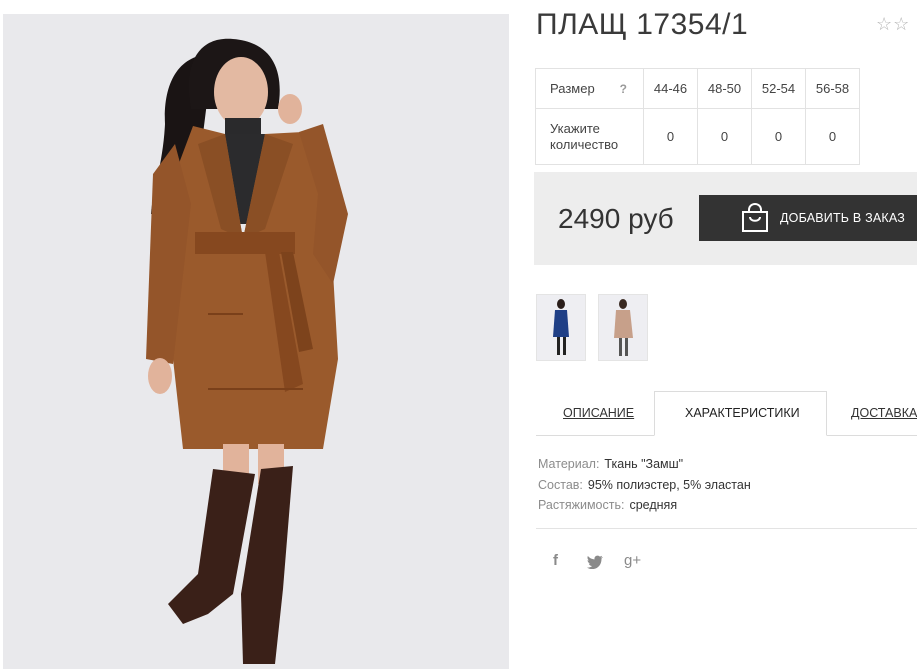 This screenshot has height=669, width=917. What do you see at coordinates (560, 484) in the screenshot?
I see `spec-key: Состав:` at bounding box center [560, 484].